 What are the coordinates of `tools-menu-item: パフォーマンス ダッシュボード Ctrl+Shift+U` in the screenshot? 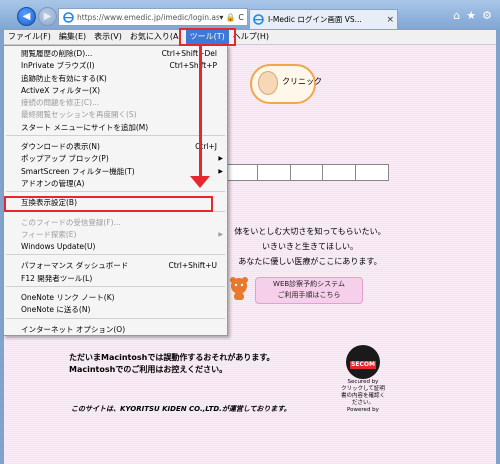 It's located at (115, 266).